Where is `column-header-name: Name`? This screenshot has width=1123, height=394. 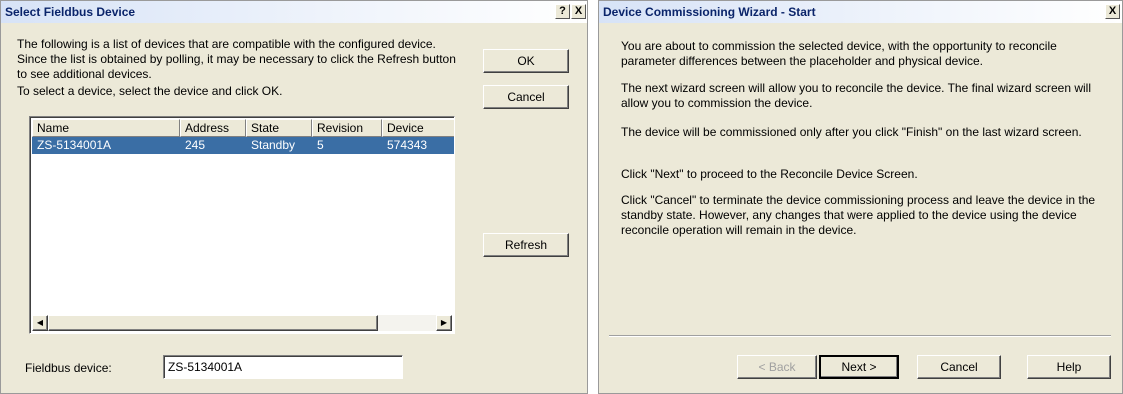 column-header-name: Name is located at coordinates (106, 128).